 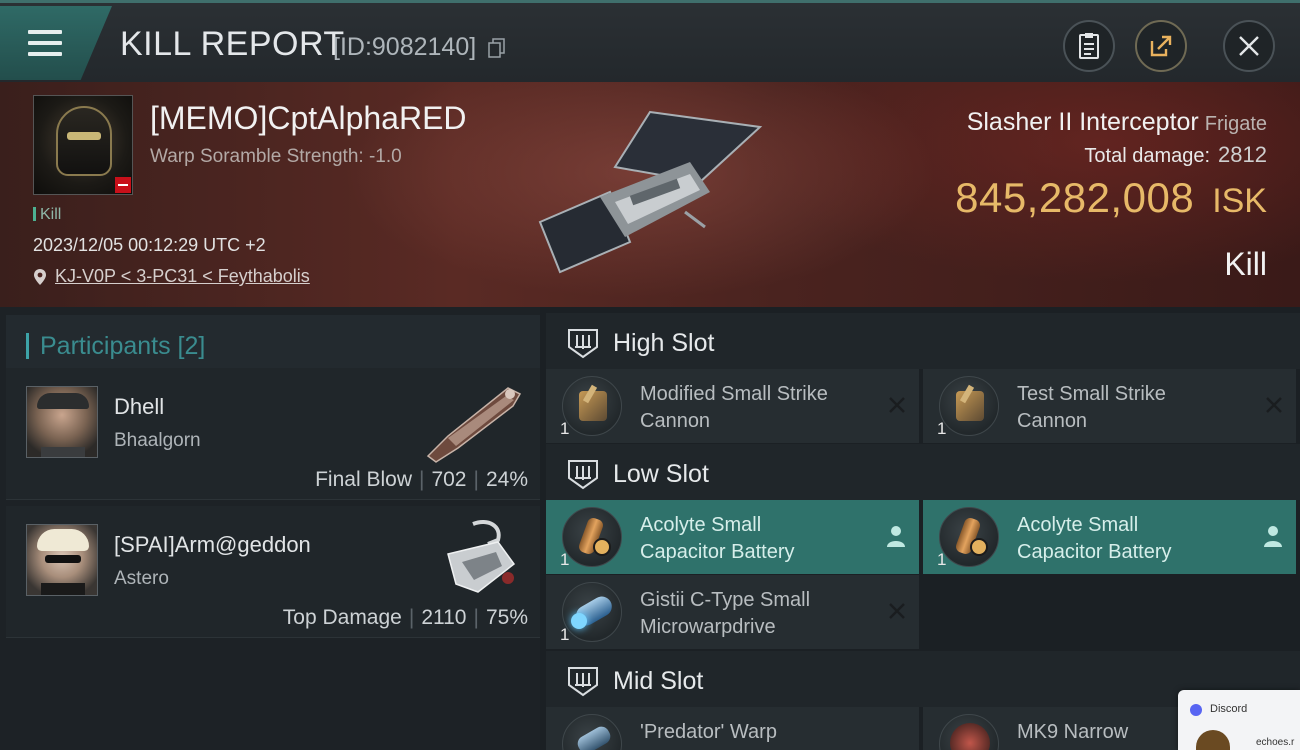 What do you see at coordinates (444, 617) in the screenshot?
I see `participant-damage: 2110` at bounding box center [444, 617].